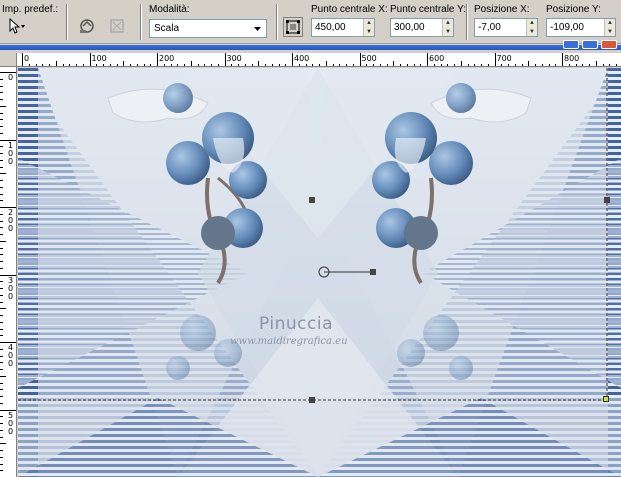 The image size is (621, 477). Describe the element at coordinates (8, 60) in the screenshot. I see `ruler-corner` at that location.